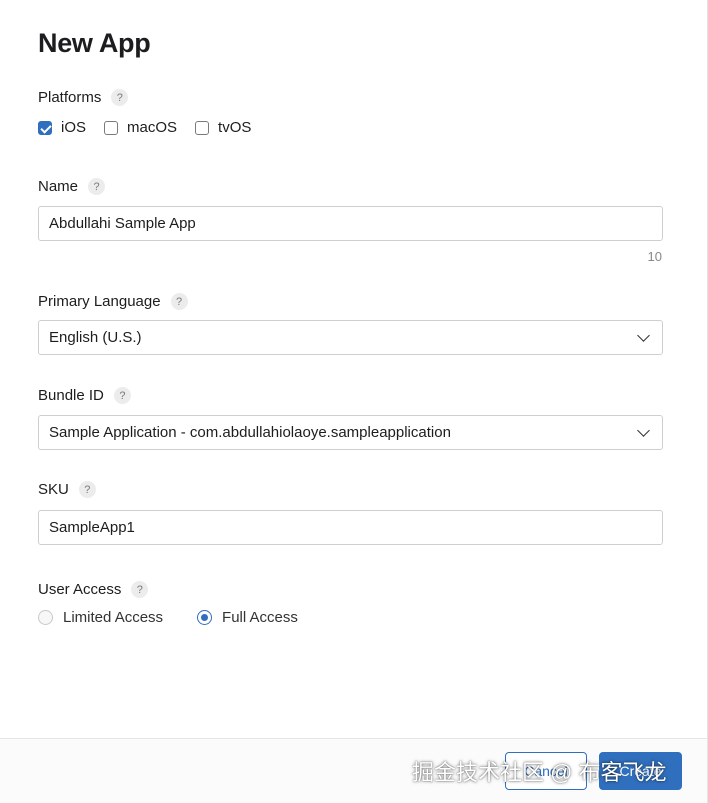  I want to click on full-access-label: Full Access, so click(260, 617).